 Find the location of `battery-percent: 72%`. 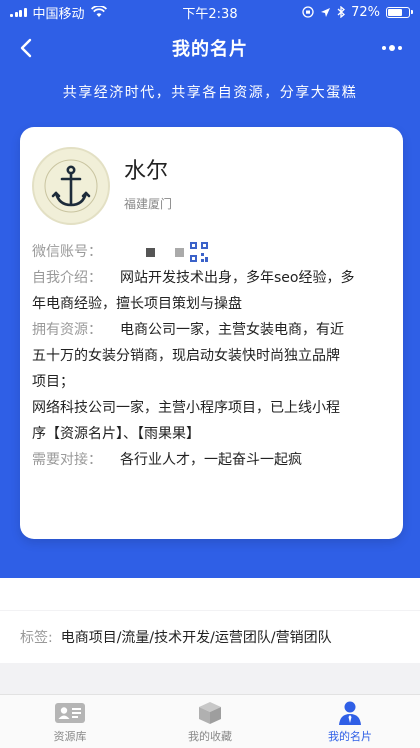

battery-percent: 72% is located at coordinates (365, 12).